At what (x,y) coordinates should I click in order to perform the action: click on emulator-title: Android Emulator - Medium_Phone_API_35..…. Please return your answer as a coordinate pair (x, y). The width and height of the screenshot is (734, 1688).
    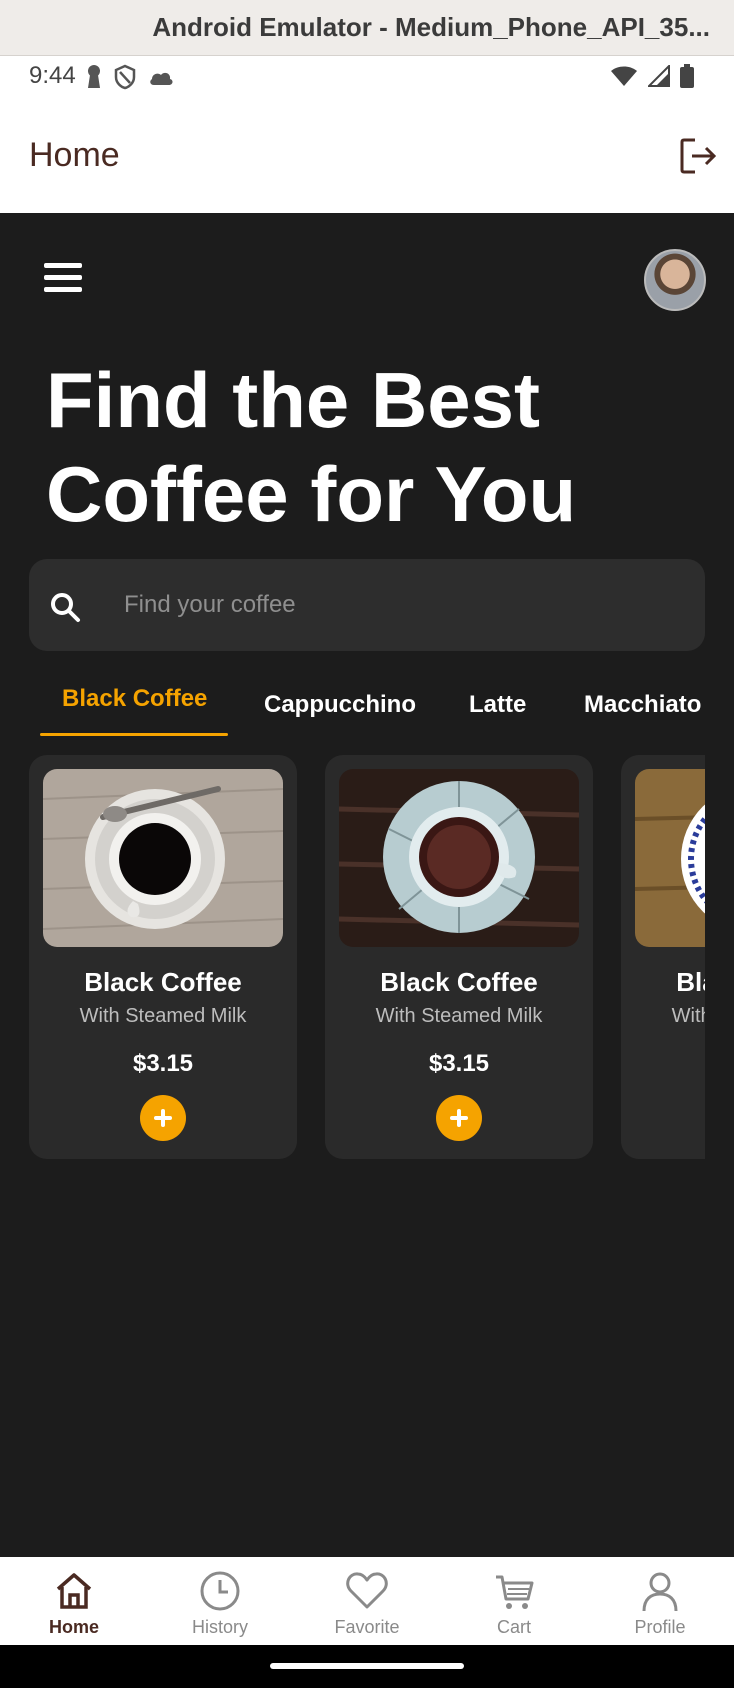
    Looking at the image, I should click on (431, 27).